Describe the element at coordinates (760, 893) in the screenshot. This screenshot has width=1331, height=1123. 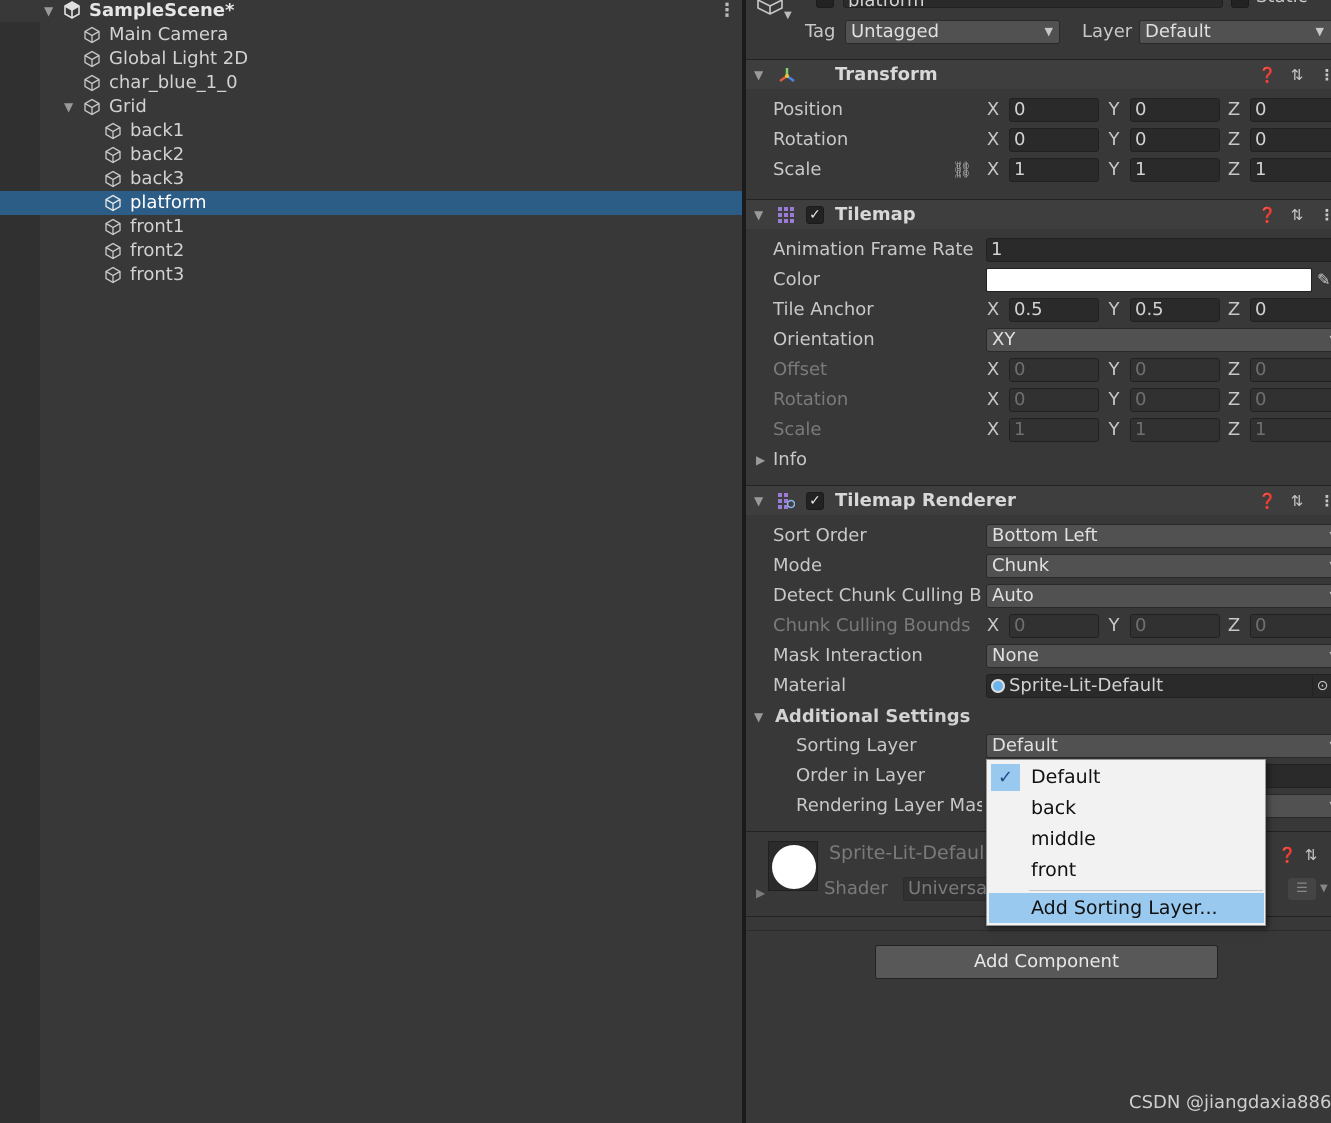
I see `material-fold-arrow-icon: ▶` at that location.